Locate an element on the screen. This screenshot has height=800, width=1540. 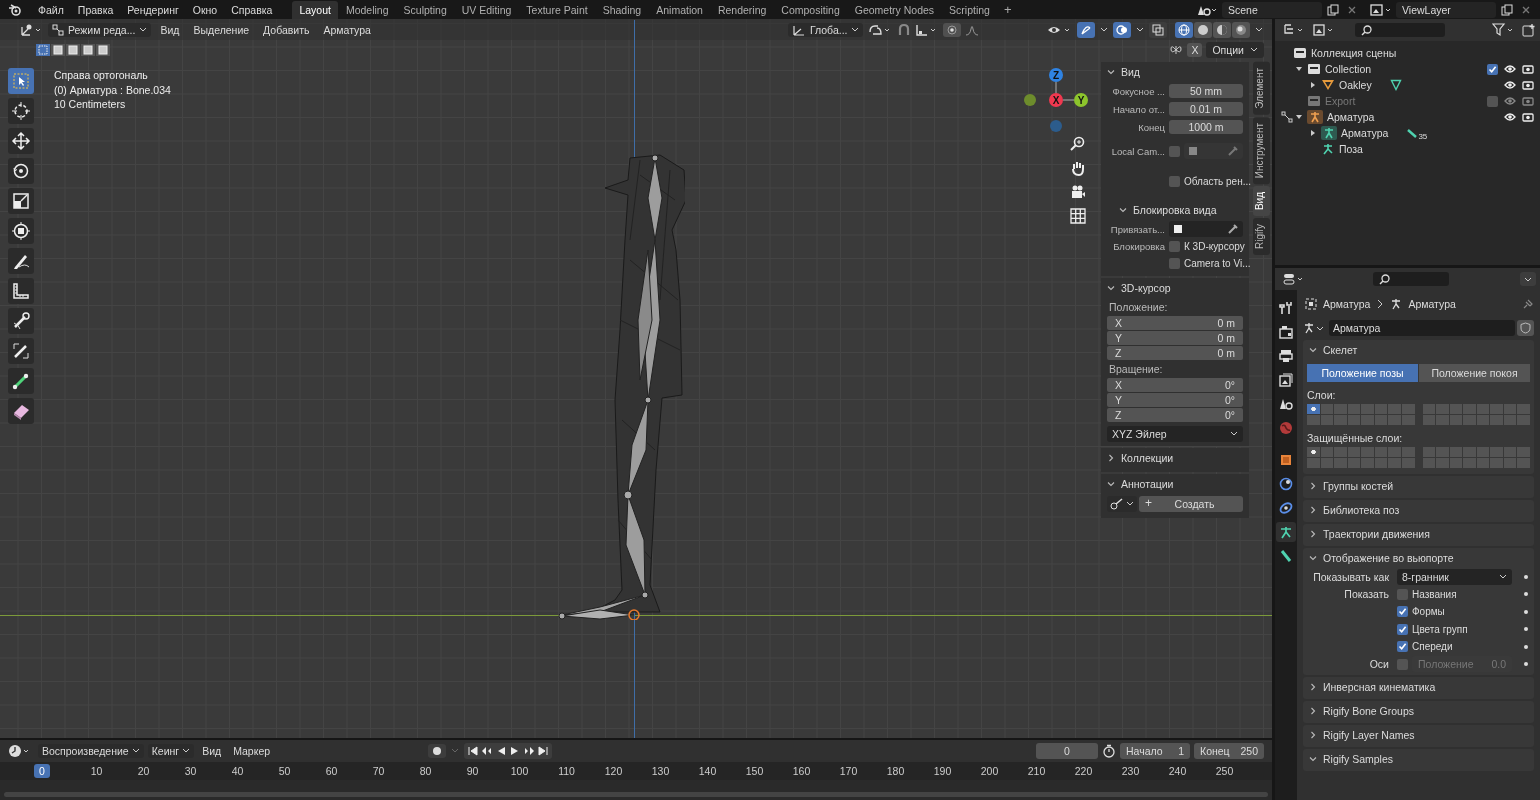
vector-field: Y 0° is located at coordinates (1175, 400).